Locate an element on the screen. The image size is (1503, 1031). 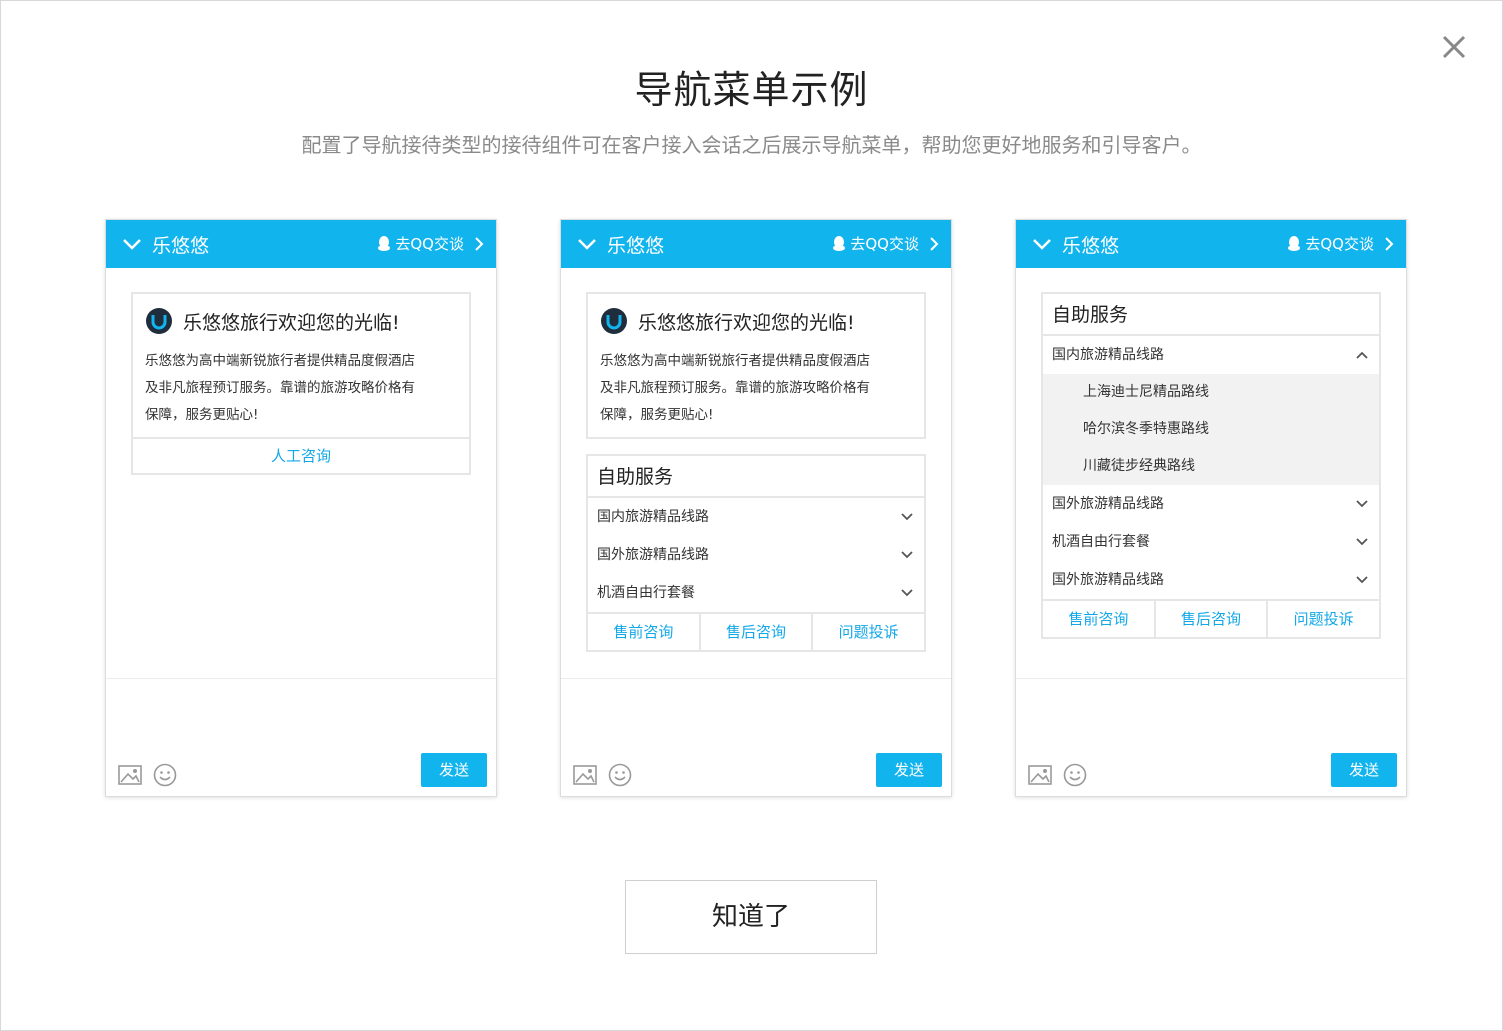
submenu-item: 哈尔滨冬季特惠路线 is located at coordinates (1211, 429).